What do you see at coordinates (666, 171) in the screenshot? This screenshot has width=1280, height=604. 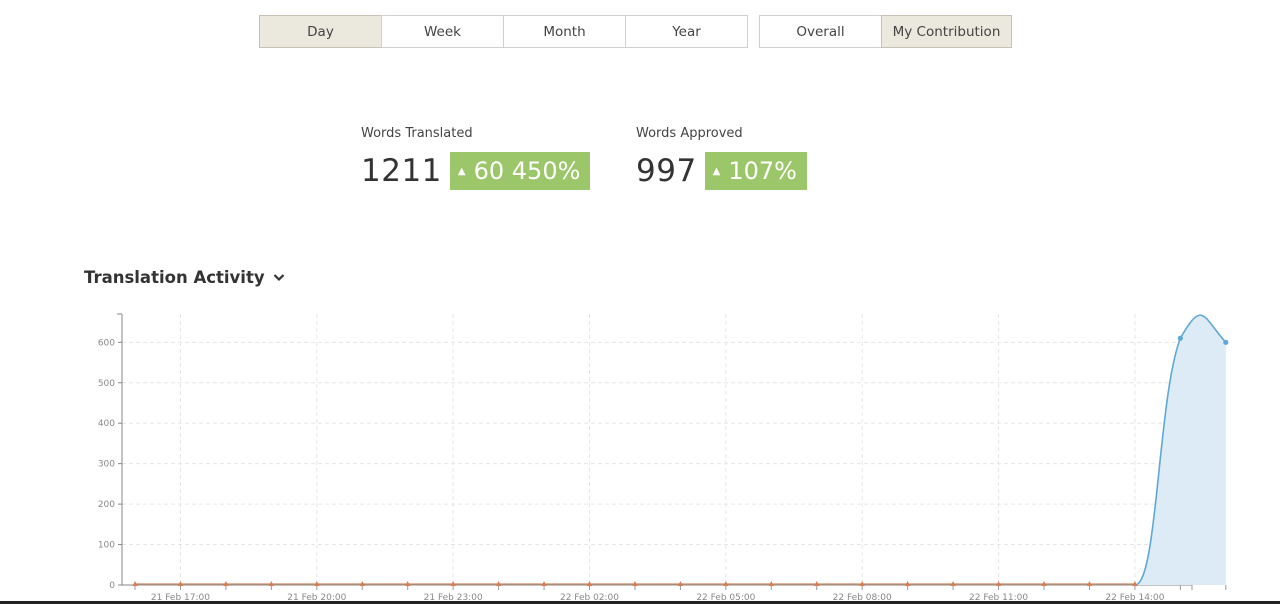 I see `stat-value: 997` at bounding box center [666, 171].